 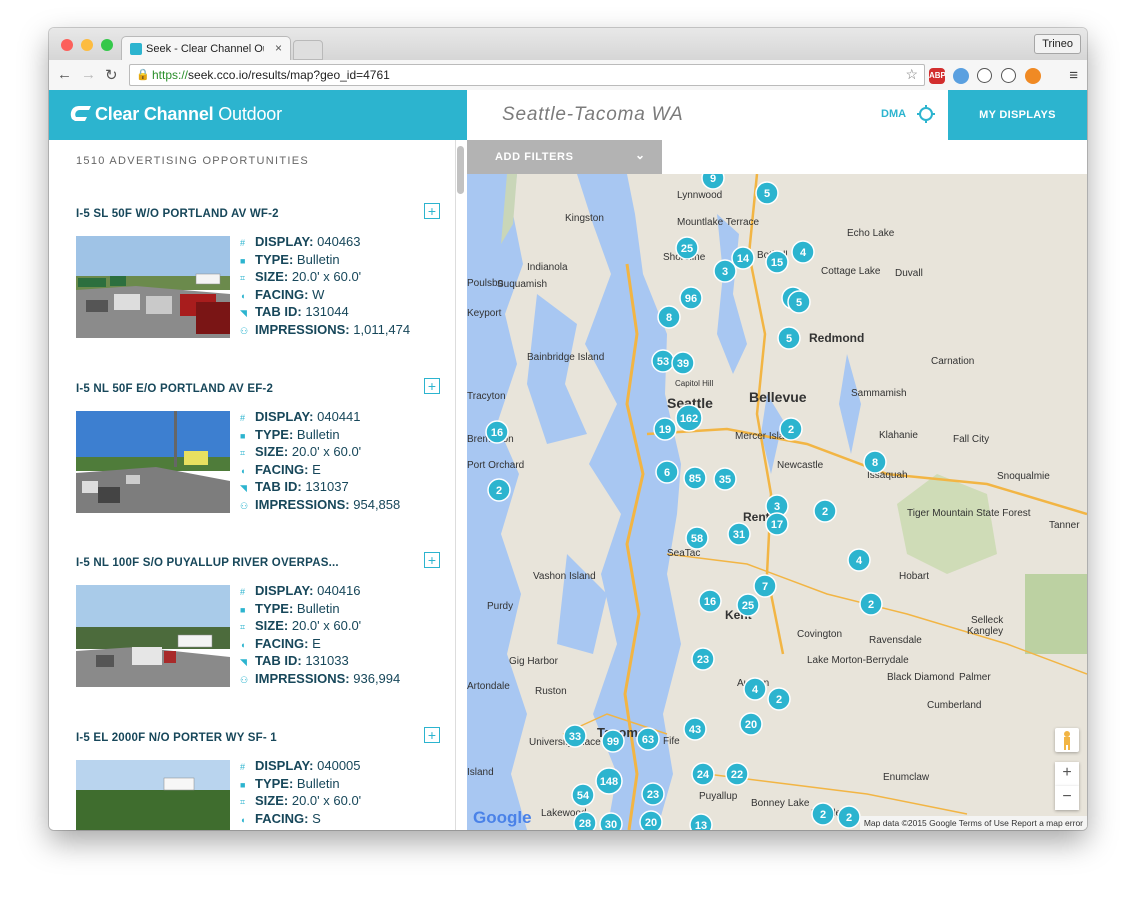 What do you see at coordinates (534, 661) in the screenshot?
I see `map-place-label: Gig Harbor` at bounding box center [534, 661].